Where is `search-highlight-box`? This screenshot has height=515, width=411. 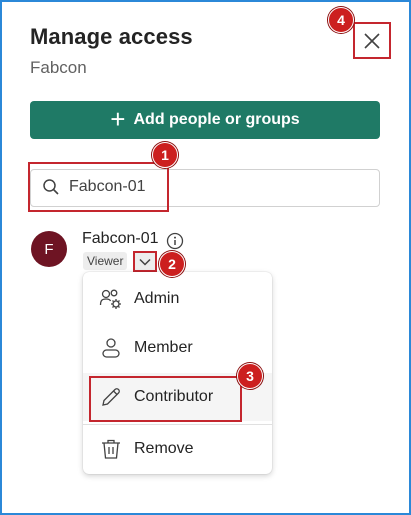
search-highlight-box is located at coordinates (98, 187).